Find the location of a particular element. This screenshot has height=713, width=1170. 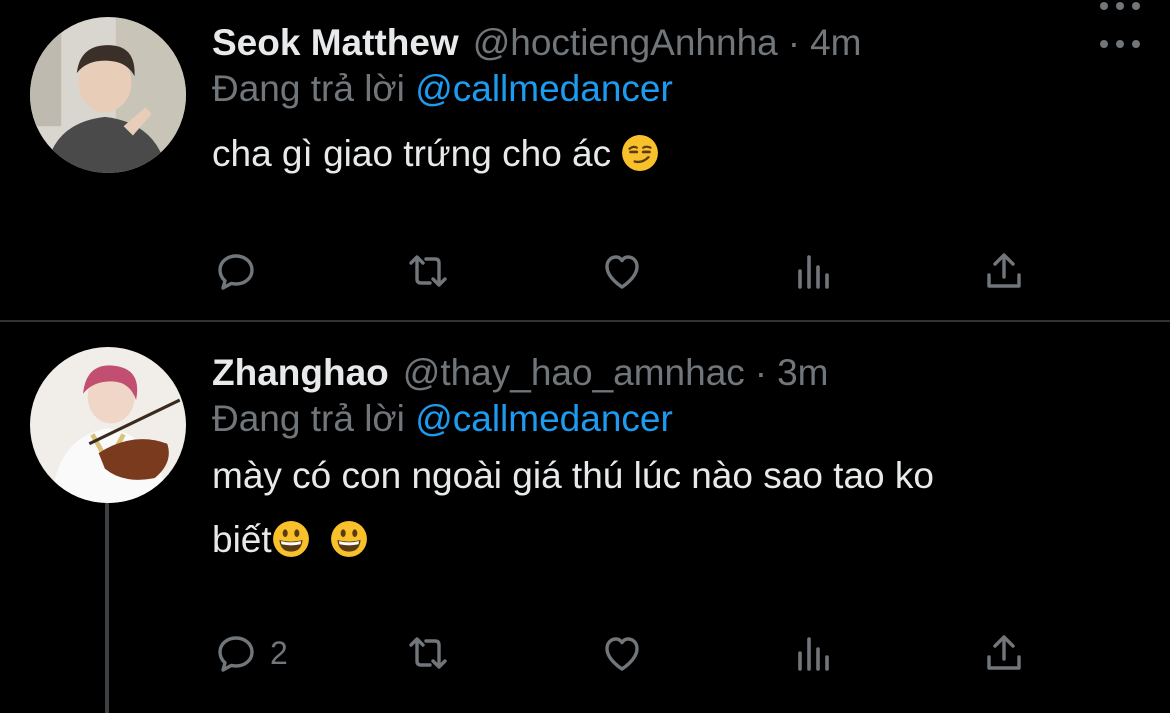

tweet-header: Seok Matthew @hoctiengAnhnha · 4m is located at coordinates (676, 43).